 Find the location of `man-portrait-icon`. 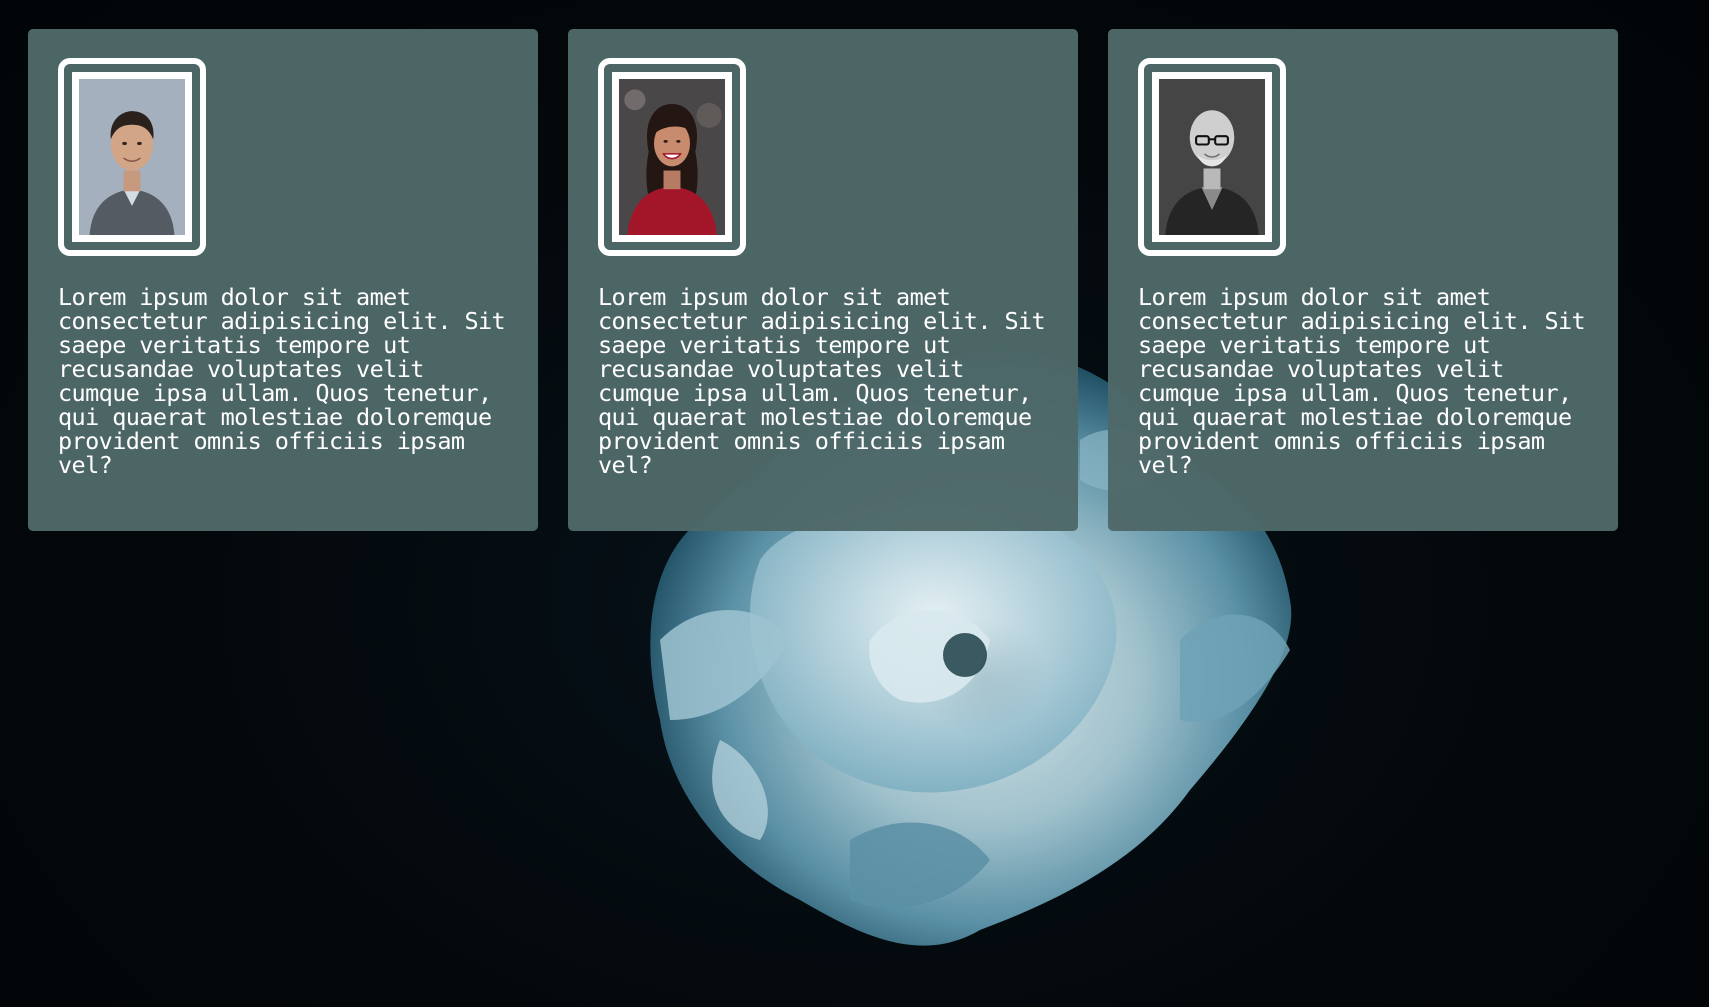

man-portrait-icon is located at coordinates (132, 157).